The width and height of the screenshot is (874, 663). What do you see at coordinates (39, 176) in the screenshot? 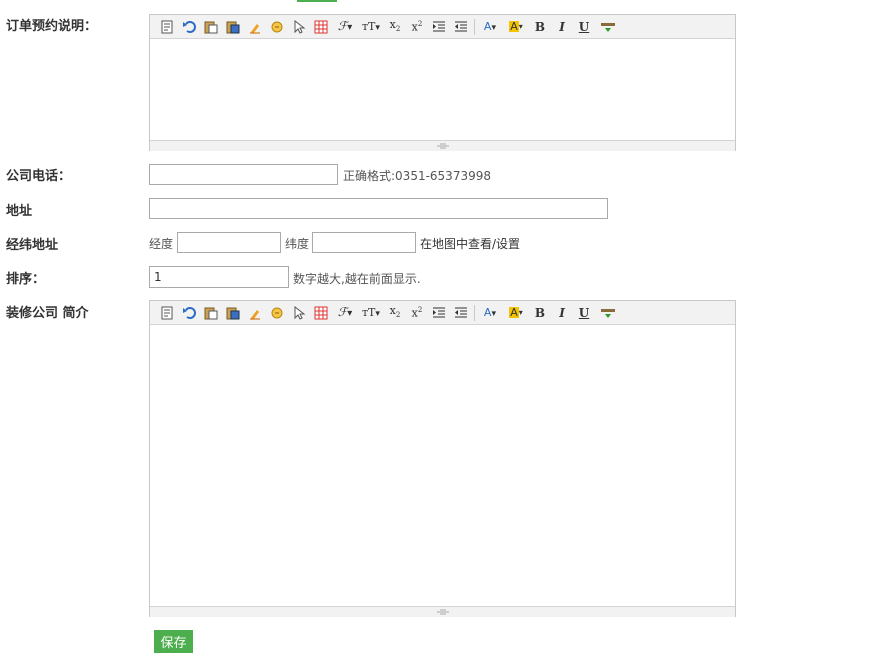
I see `phone-label: 公司电话：` at bounding box center [39, 176].